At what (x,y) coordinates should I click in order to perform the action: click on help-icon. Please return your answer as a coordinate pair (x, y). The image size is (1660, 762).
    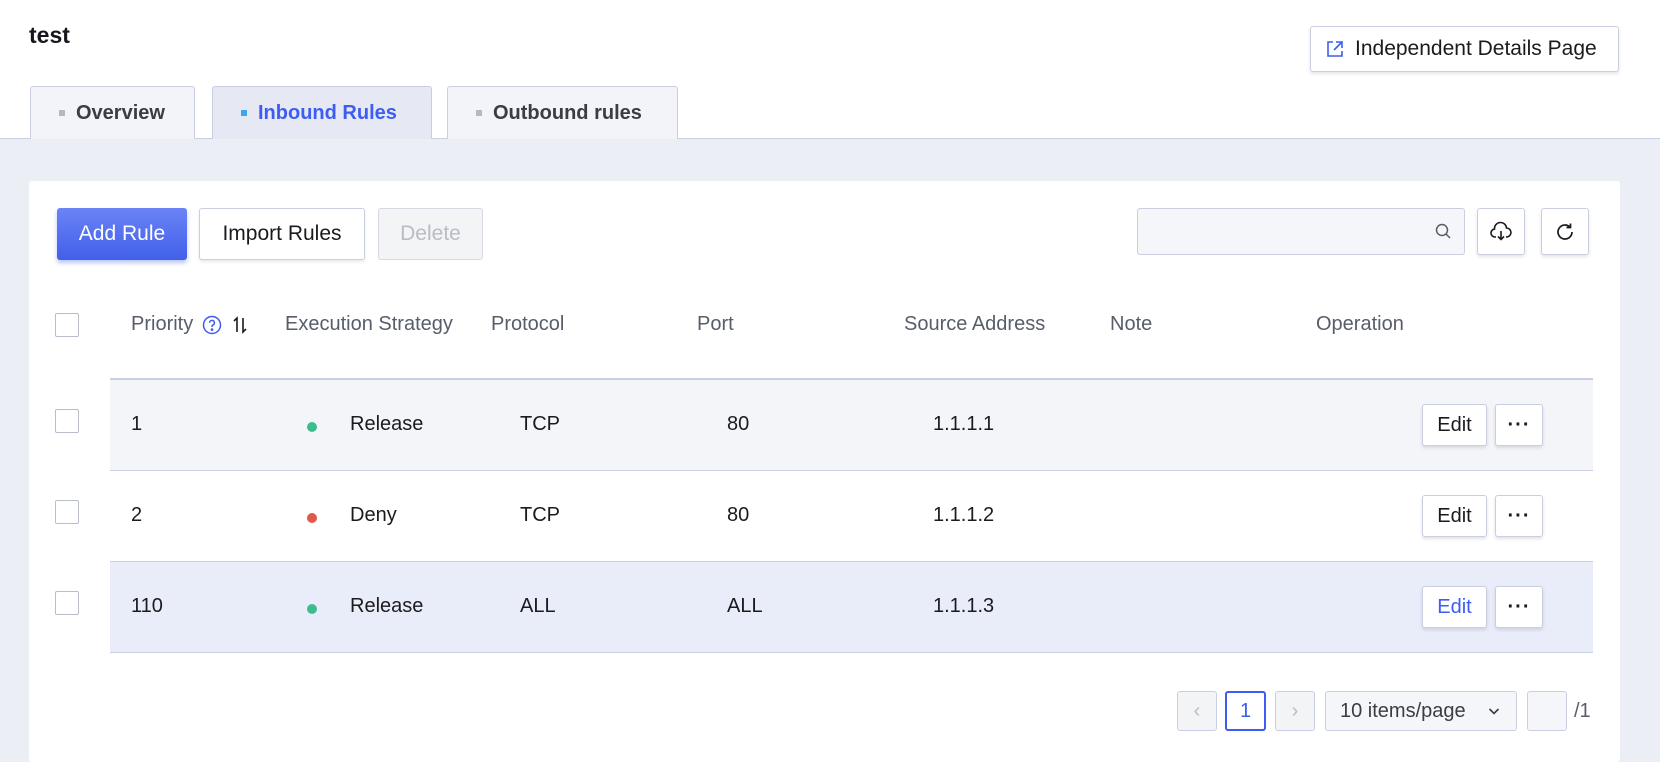
    Looking at the image, I should click on (212, 325).